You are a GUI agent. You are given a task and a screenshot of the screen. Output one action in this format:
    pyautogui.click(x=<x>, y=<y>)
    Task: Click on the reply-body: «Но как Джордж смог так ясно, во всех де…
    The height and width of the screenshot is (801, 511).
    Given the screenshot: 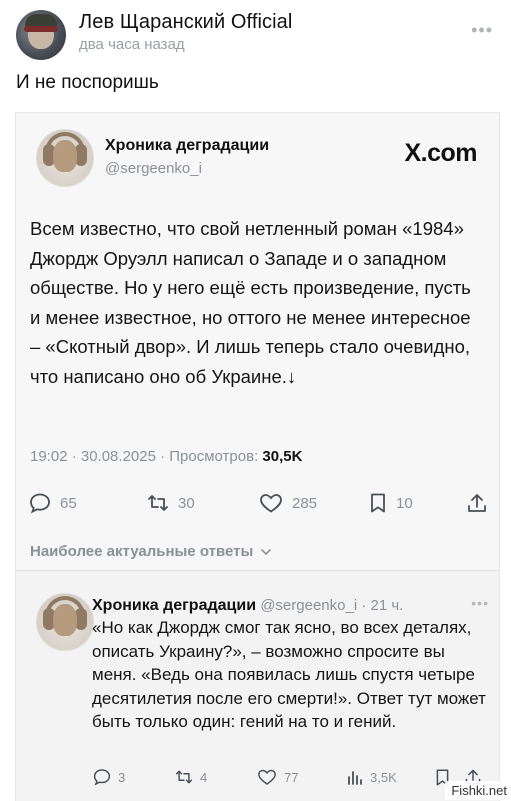 What is the action you would take?
    pyautogui.click(x=289, y=675)
    